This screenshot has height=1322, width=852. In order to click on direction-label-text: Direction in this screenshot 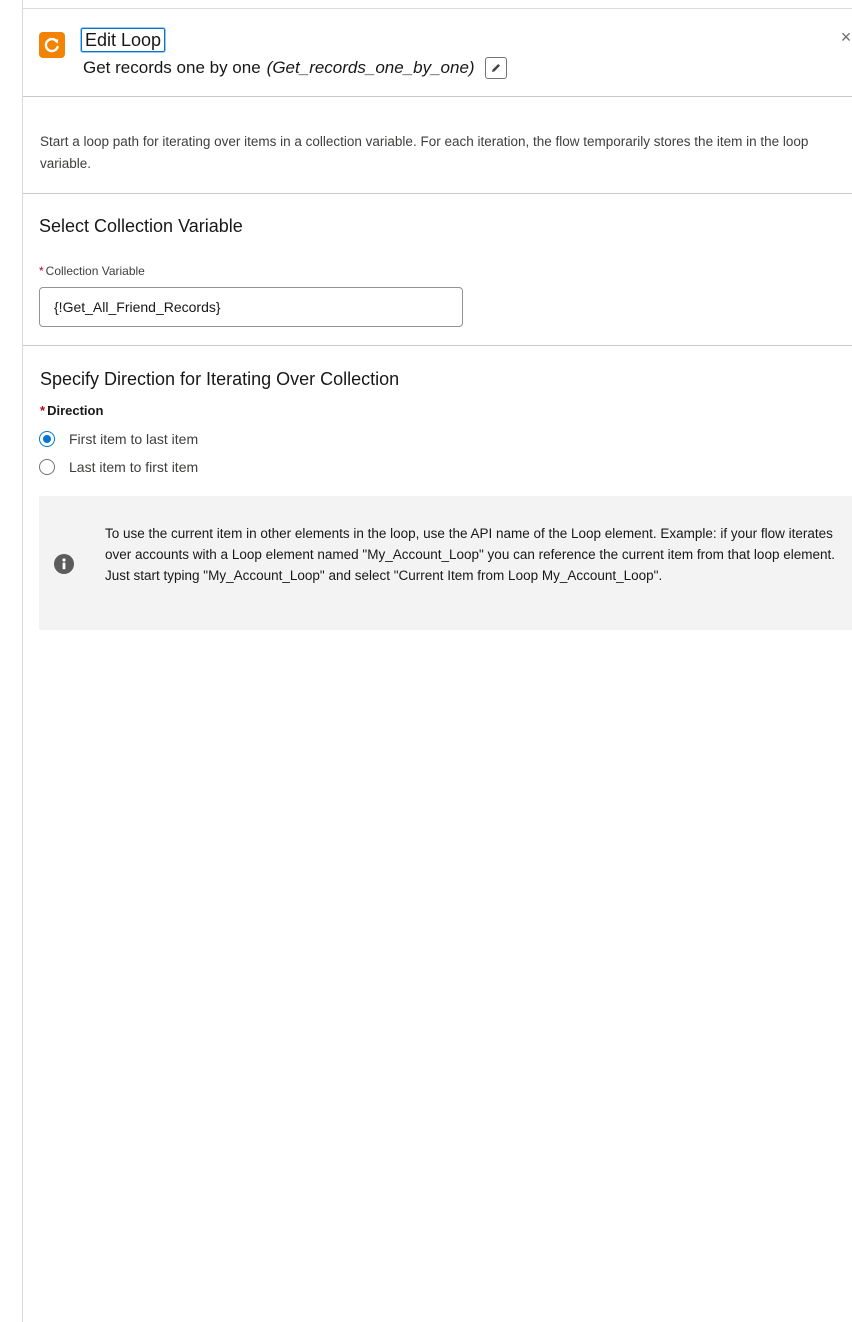, I will do `click(75, 410)`.